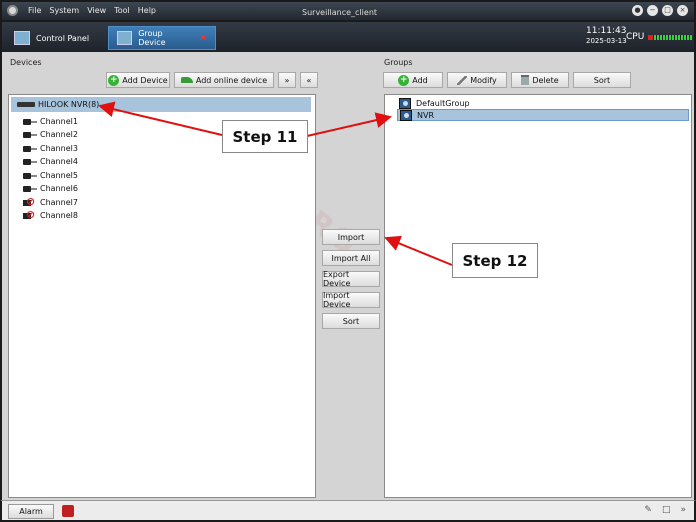  I want to click on group-name: DefaultGroup, so click(443, 103).